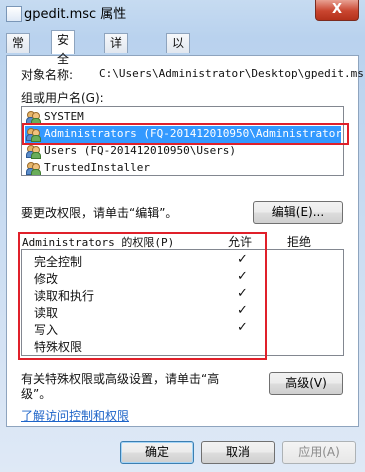  Describe the element at coordinates (64, 296) in the screenshot. I see `permission-name: 读取和执行` at that location.